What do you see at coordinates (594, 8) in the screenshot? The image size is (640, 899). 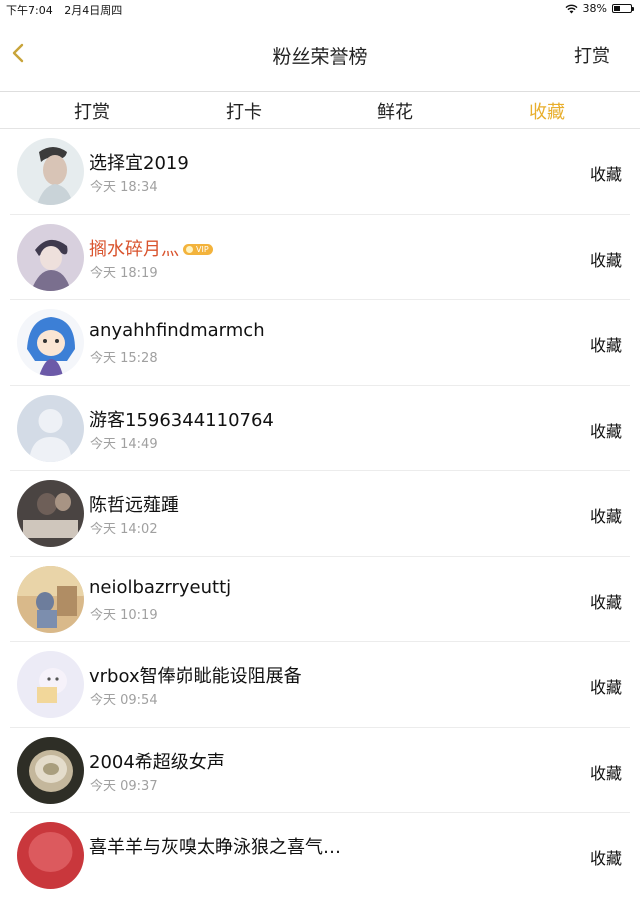 I see `battery-percent: 38%` at bounding box center [594, 8].